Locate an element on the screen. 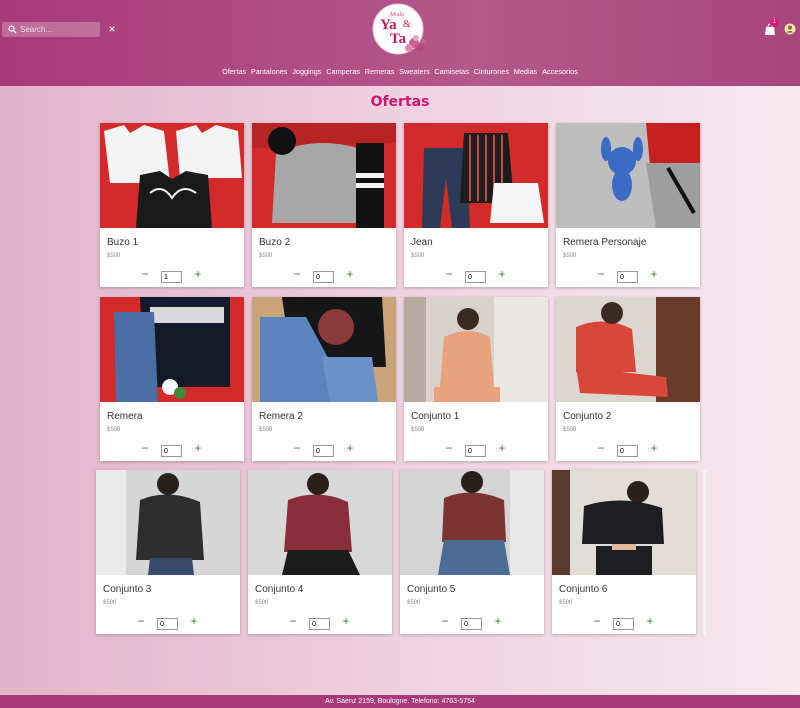 This screenshot has height=708, width=800. product-name: Remera 2 is located at coordinates (281, 416).